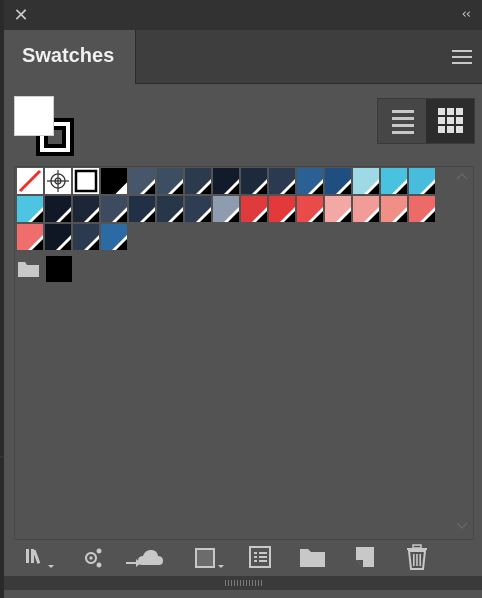  Describe the element at coordinates (145, 557) in the screenshot. I see `cloud-sync-icon` at that location.